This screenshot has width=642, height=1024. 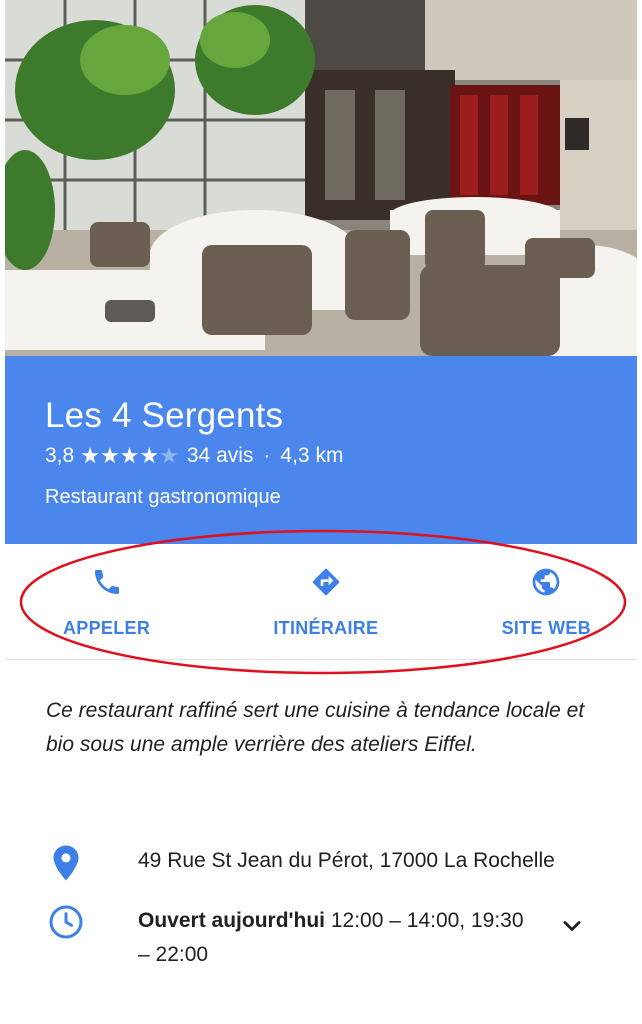 I want to click on website-label: SITE WEB, so click(x=546, y=628).